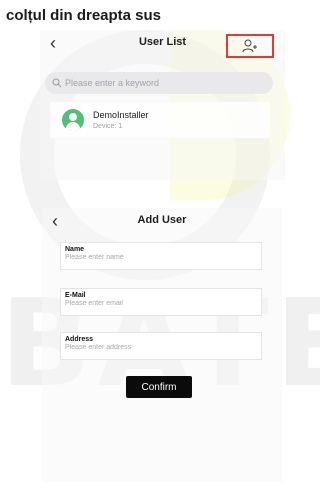 This screenshot has height=494, width=320. Describe the element at coordinates (75, 295) in the screenshot. I see `email-label: E-Mail` at that location.